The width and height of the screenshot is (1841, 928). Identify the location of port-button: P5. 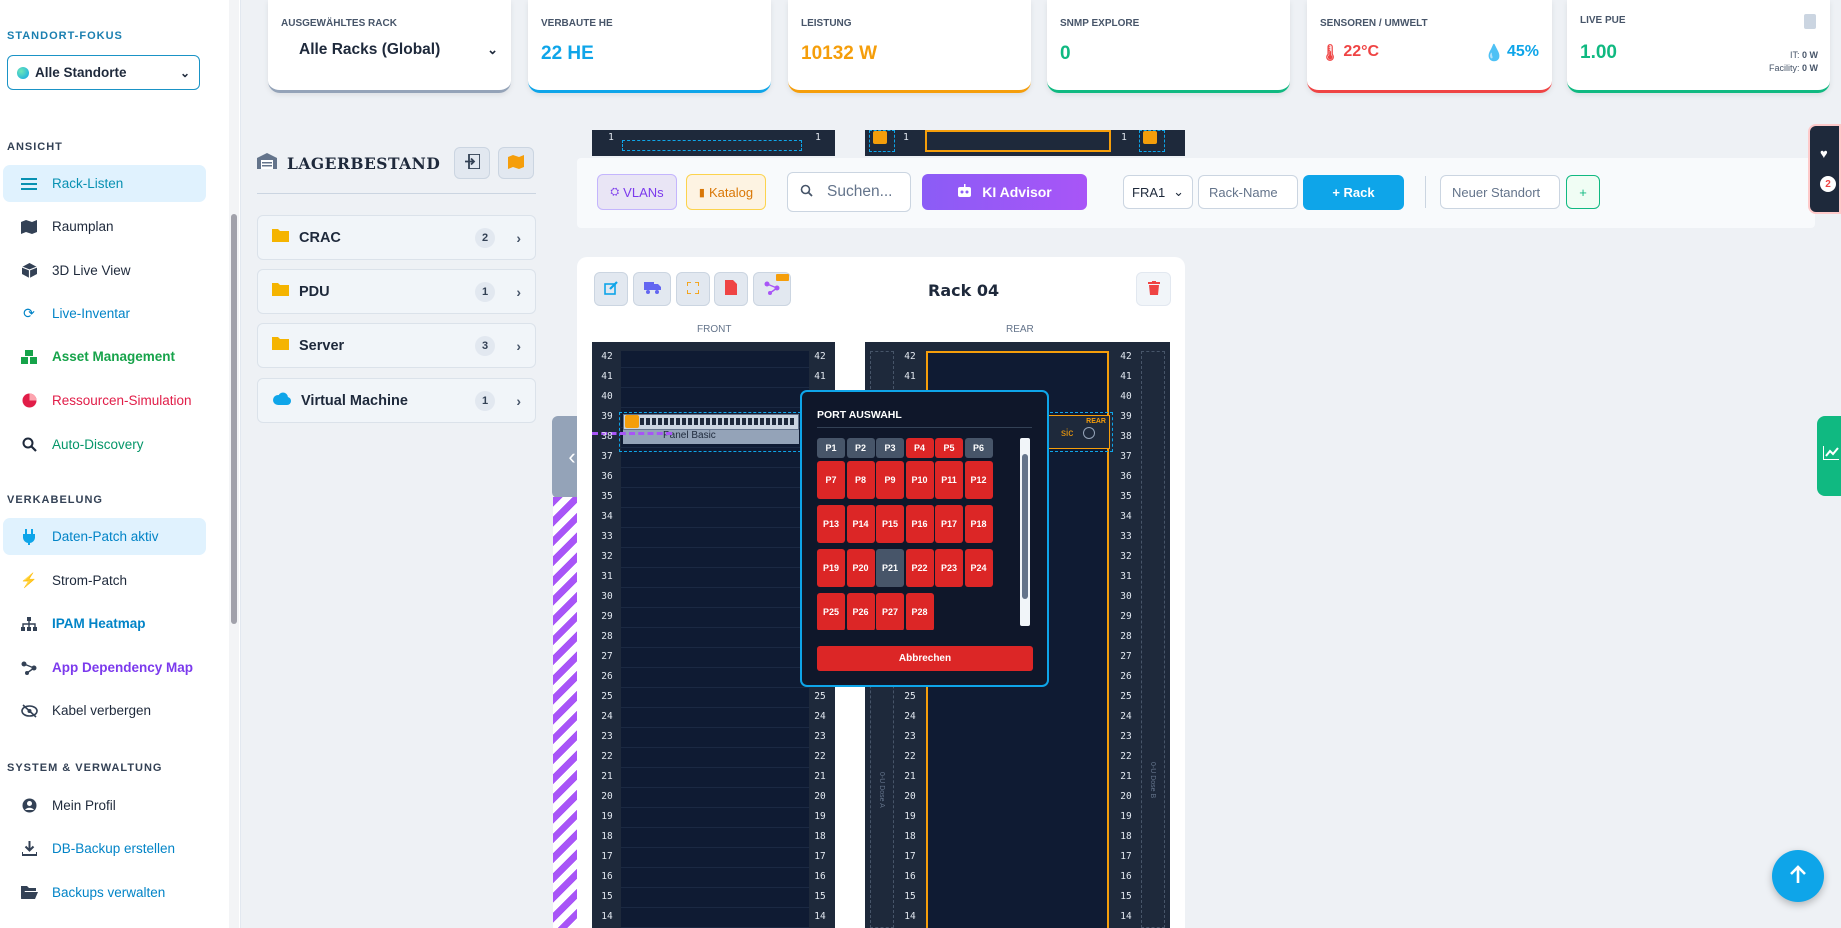
(949, 448).